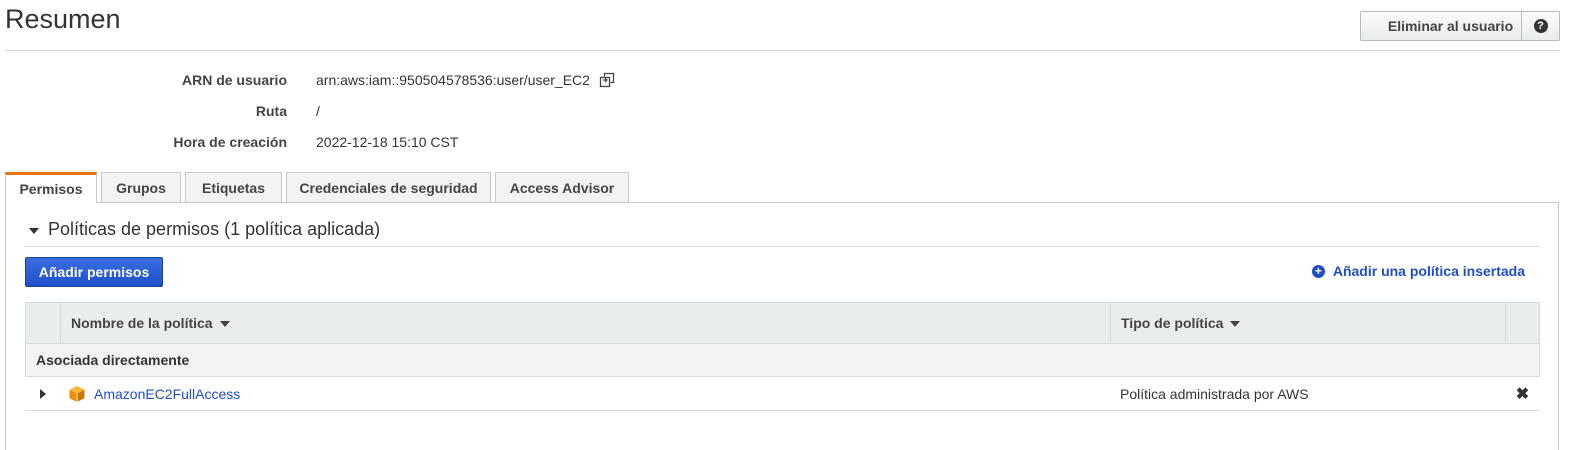 The width and height of the screenshot is (1592, 450). What do you see at coordinates (234, 80) in the screenshot?
I see `arn-label: ARN de usuario` at bounding box center [234, 80].